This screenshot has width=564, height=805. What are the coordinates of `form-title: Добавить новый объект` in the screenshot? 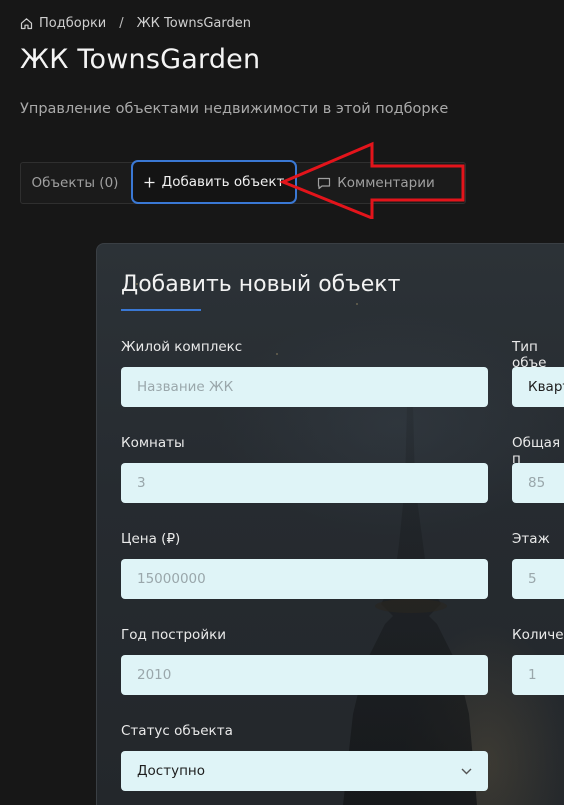 It's located at (261, 284).